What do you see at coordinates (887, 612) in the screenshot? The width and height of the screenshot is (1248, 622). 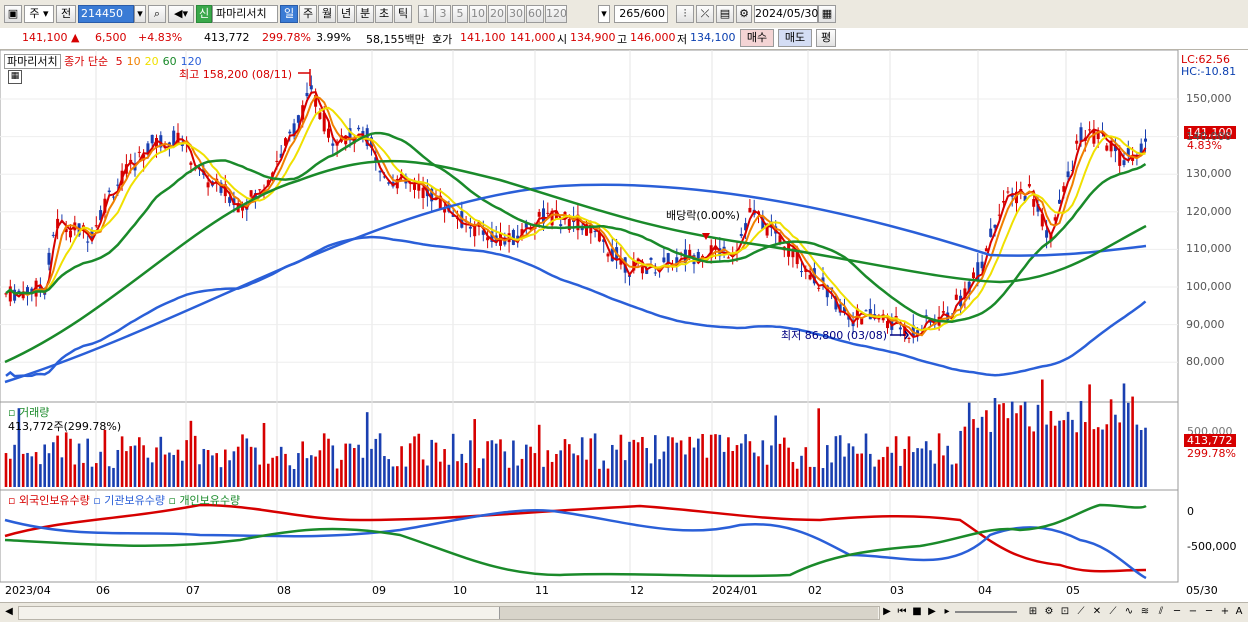 I see `scroll-right-icon: ▶` at bounding box center [887, 612].